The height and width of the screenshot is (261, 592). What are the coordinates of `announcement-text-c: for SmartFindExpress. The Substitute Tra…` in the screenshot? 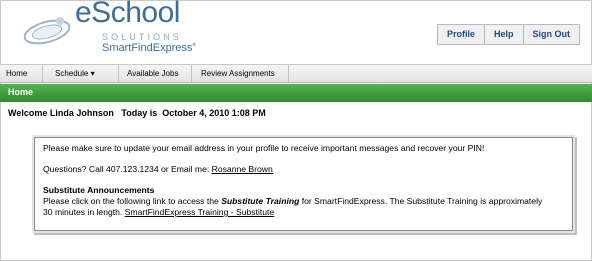 It's located at (421, 201).